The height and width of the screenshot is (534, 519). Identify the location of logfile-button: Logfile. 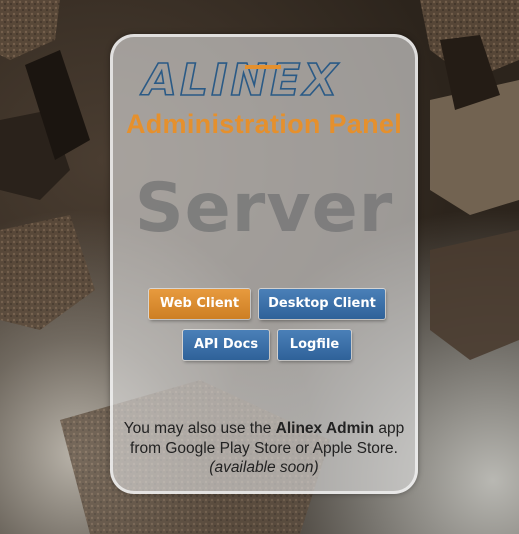
(314, 345).